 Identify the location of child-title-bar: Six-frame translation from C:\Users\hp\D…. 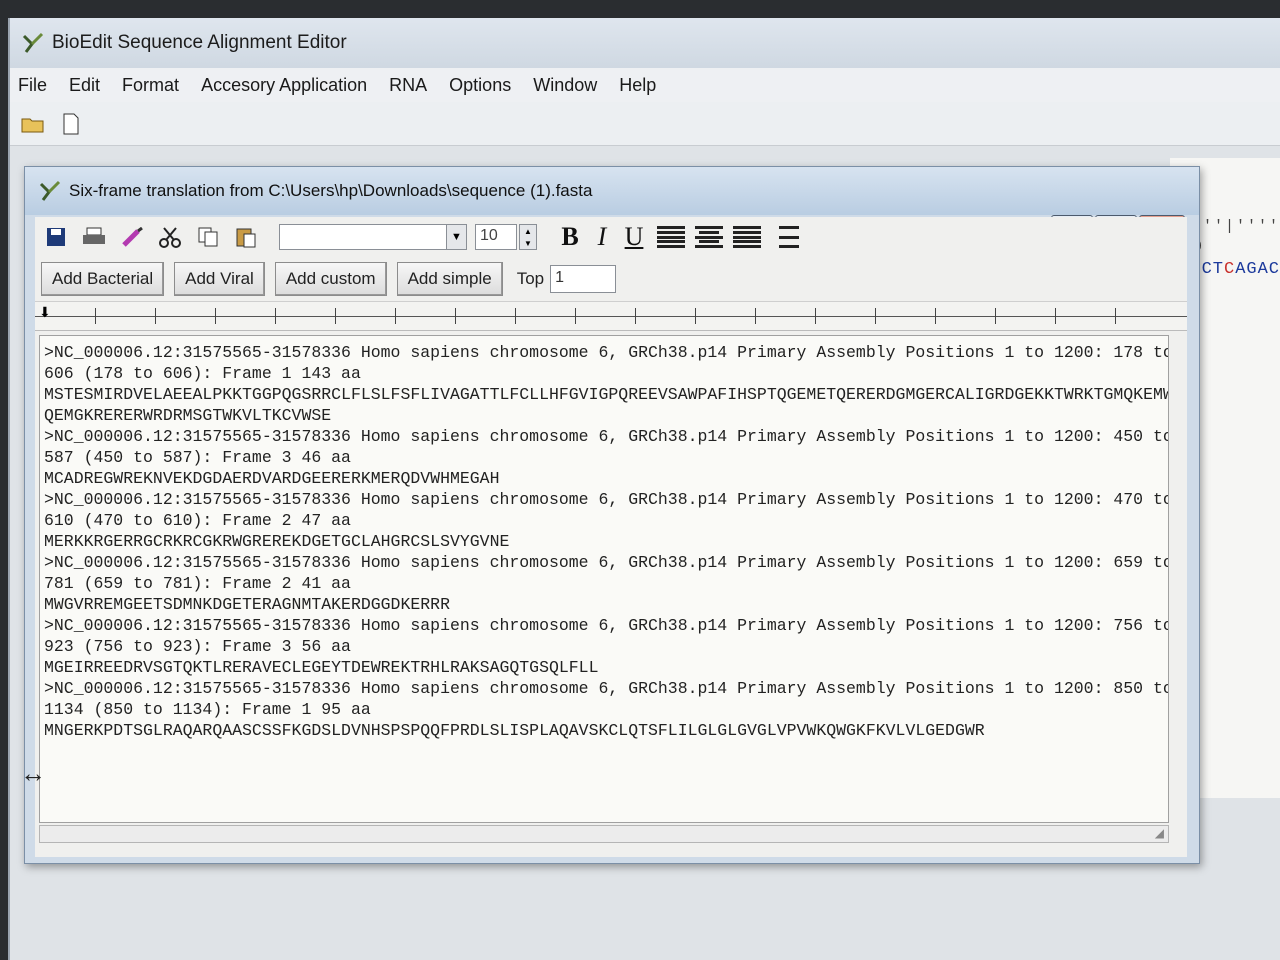
(612, 191).